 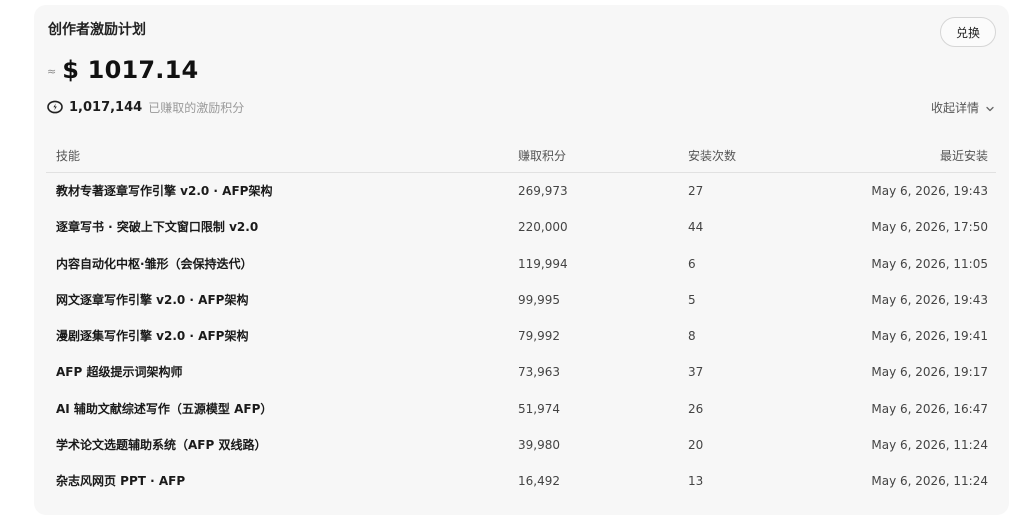 I want to click on skill-installs: 27, so click(x=696, y=191).